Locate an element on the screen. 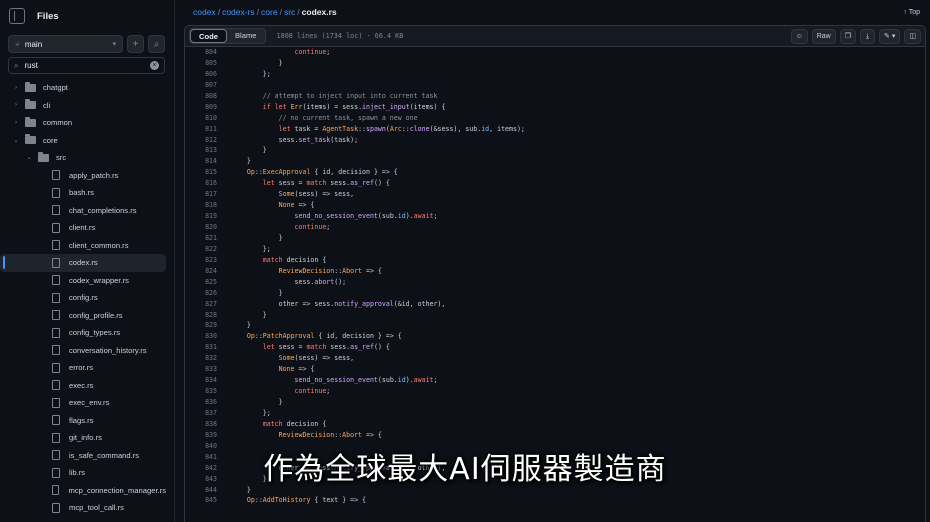 The width and height of the screenshot is (930, 522). line-number: 830 is located at coordinates (201, 336).